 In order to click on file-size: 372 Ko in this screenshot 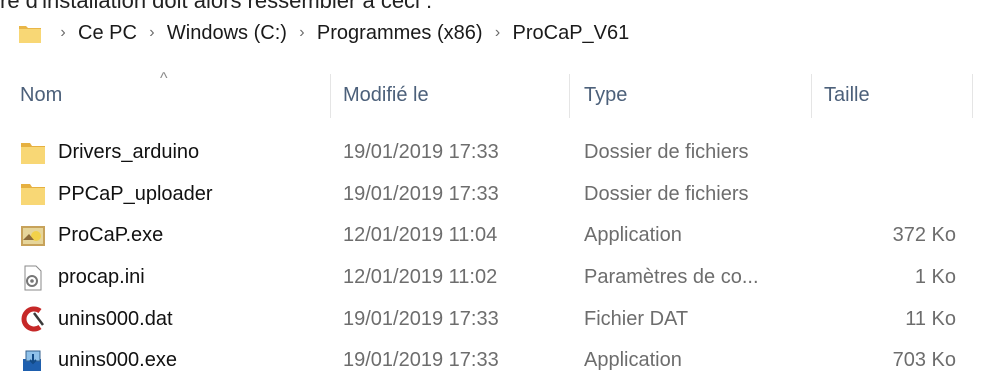, I will do `click(924, 235)`.